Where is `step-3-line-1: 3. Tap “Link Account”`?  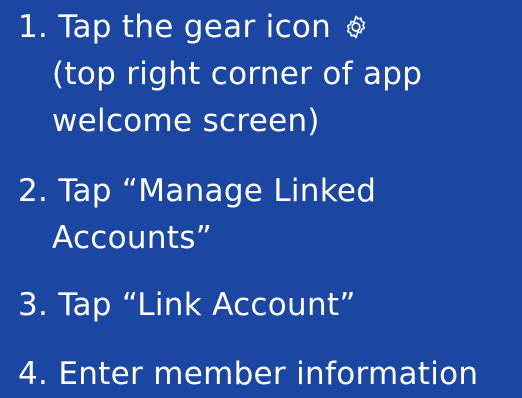
step-3-line-1: 3. Tap “Link Account” is located at coordinates (187, 305).